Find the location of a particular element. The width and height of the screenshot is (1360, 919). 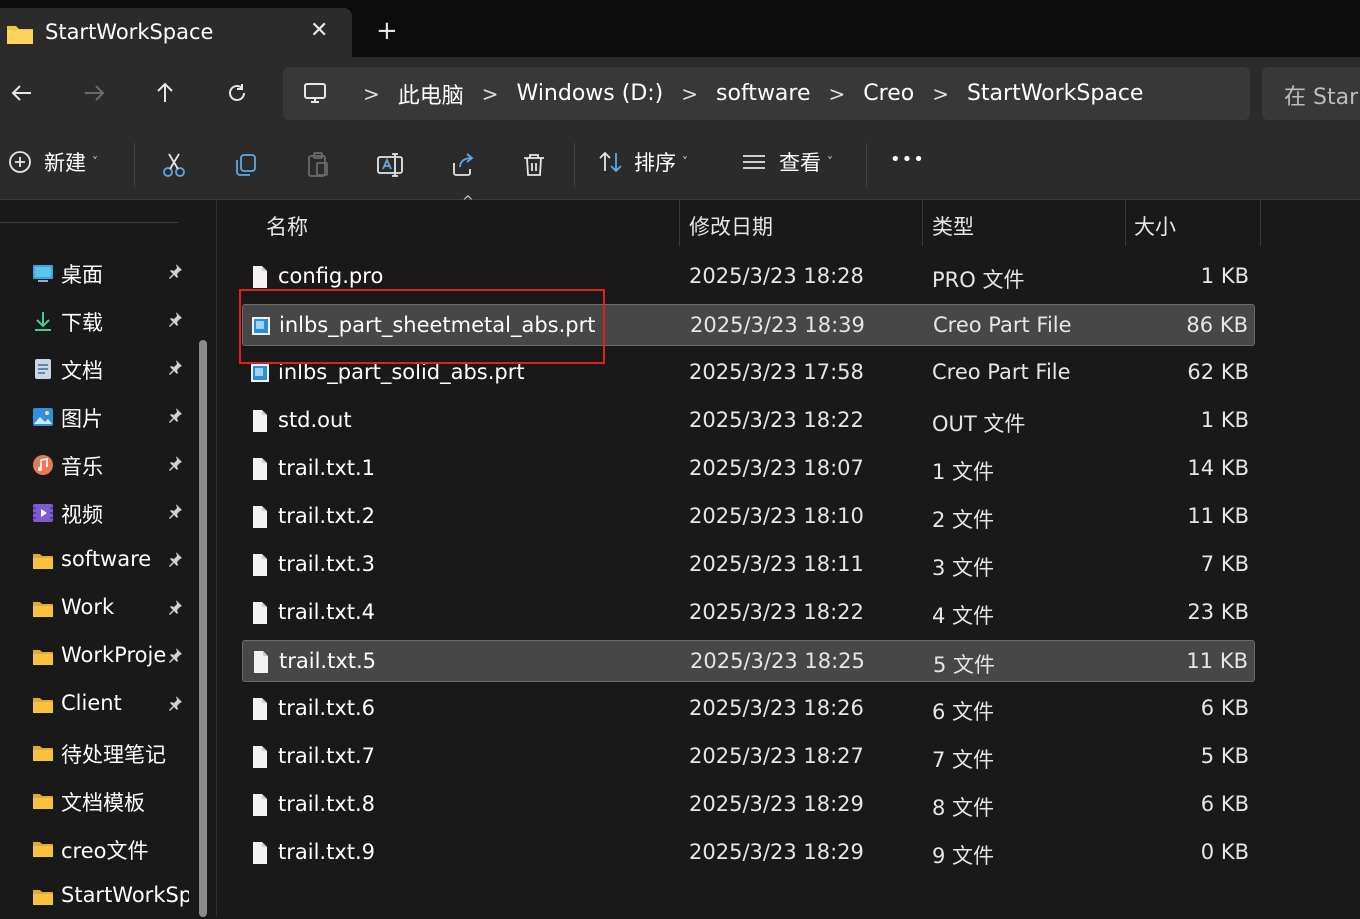

sidebar-item-桌面: 桌面 is located at coordinates (98, 273).